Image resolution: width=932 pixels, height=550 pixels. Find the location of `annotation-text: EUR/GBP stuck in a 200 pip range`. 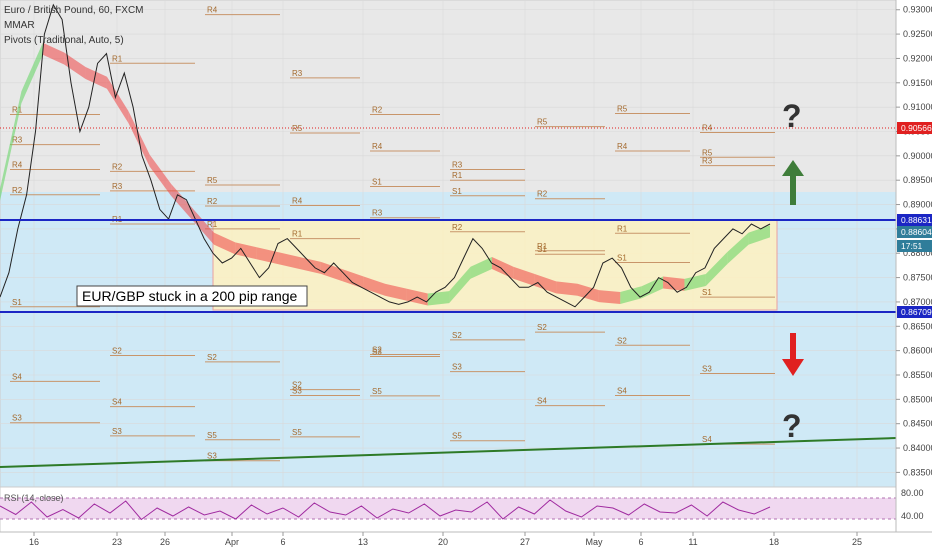

annotation-text: EUR/GBP stuck in a 200 pip range is located at coordinates (190, 296).